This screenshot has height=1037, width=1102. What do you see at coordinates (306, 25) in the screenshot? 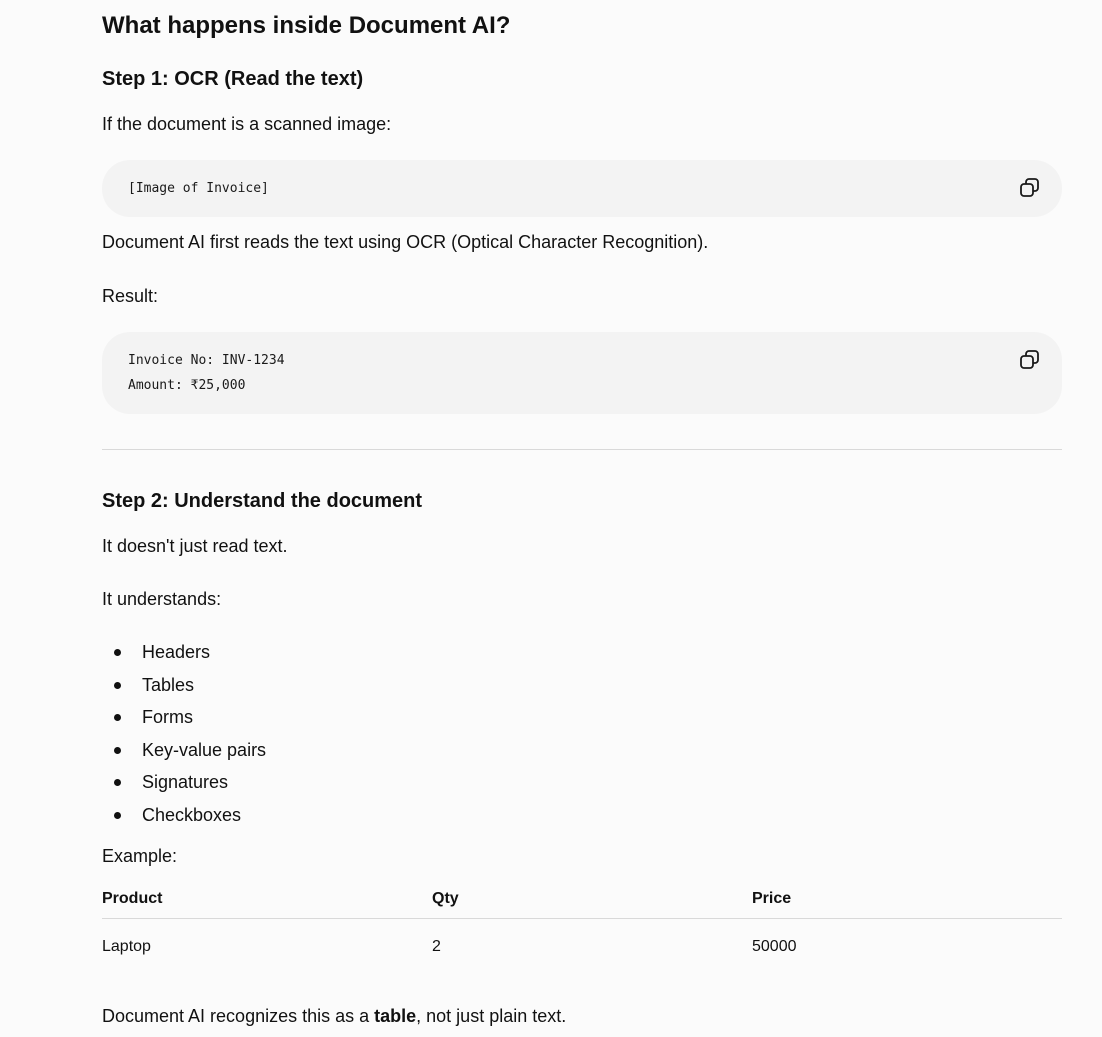
I see `section-heading: What happens inside Document AI?` at bounding box center [306, 25].